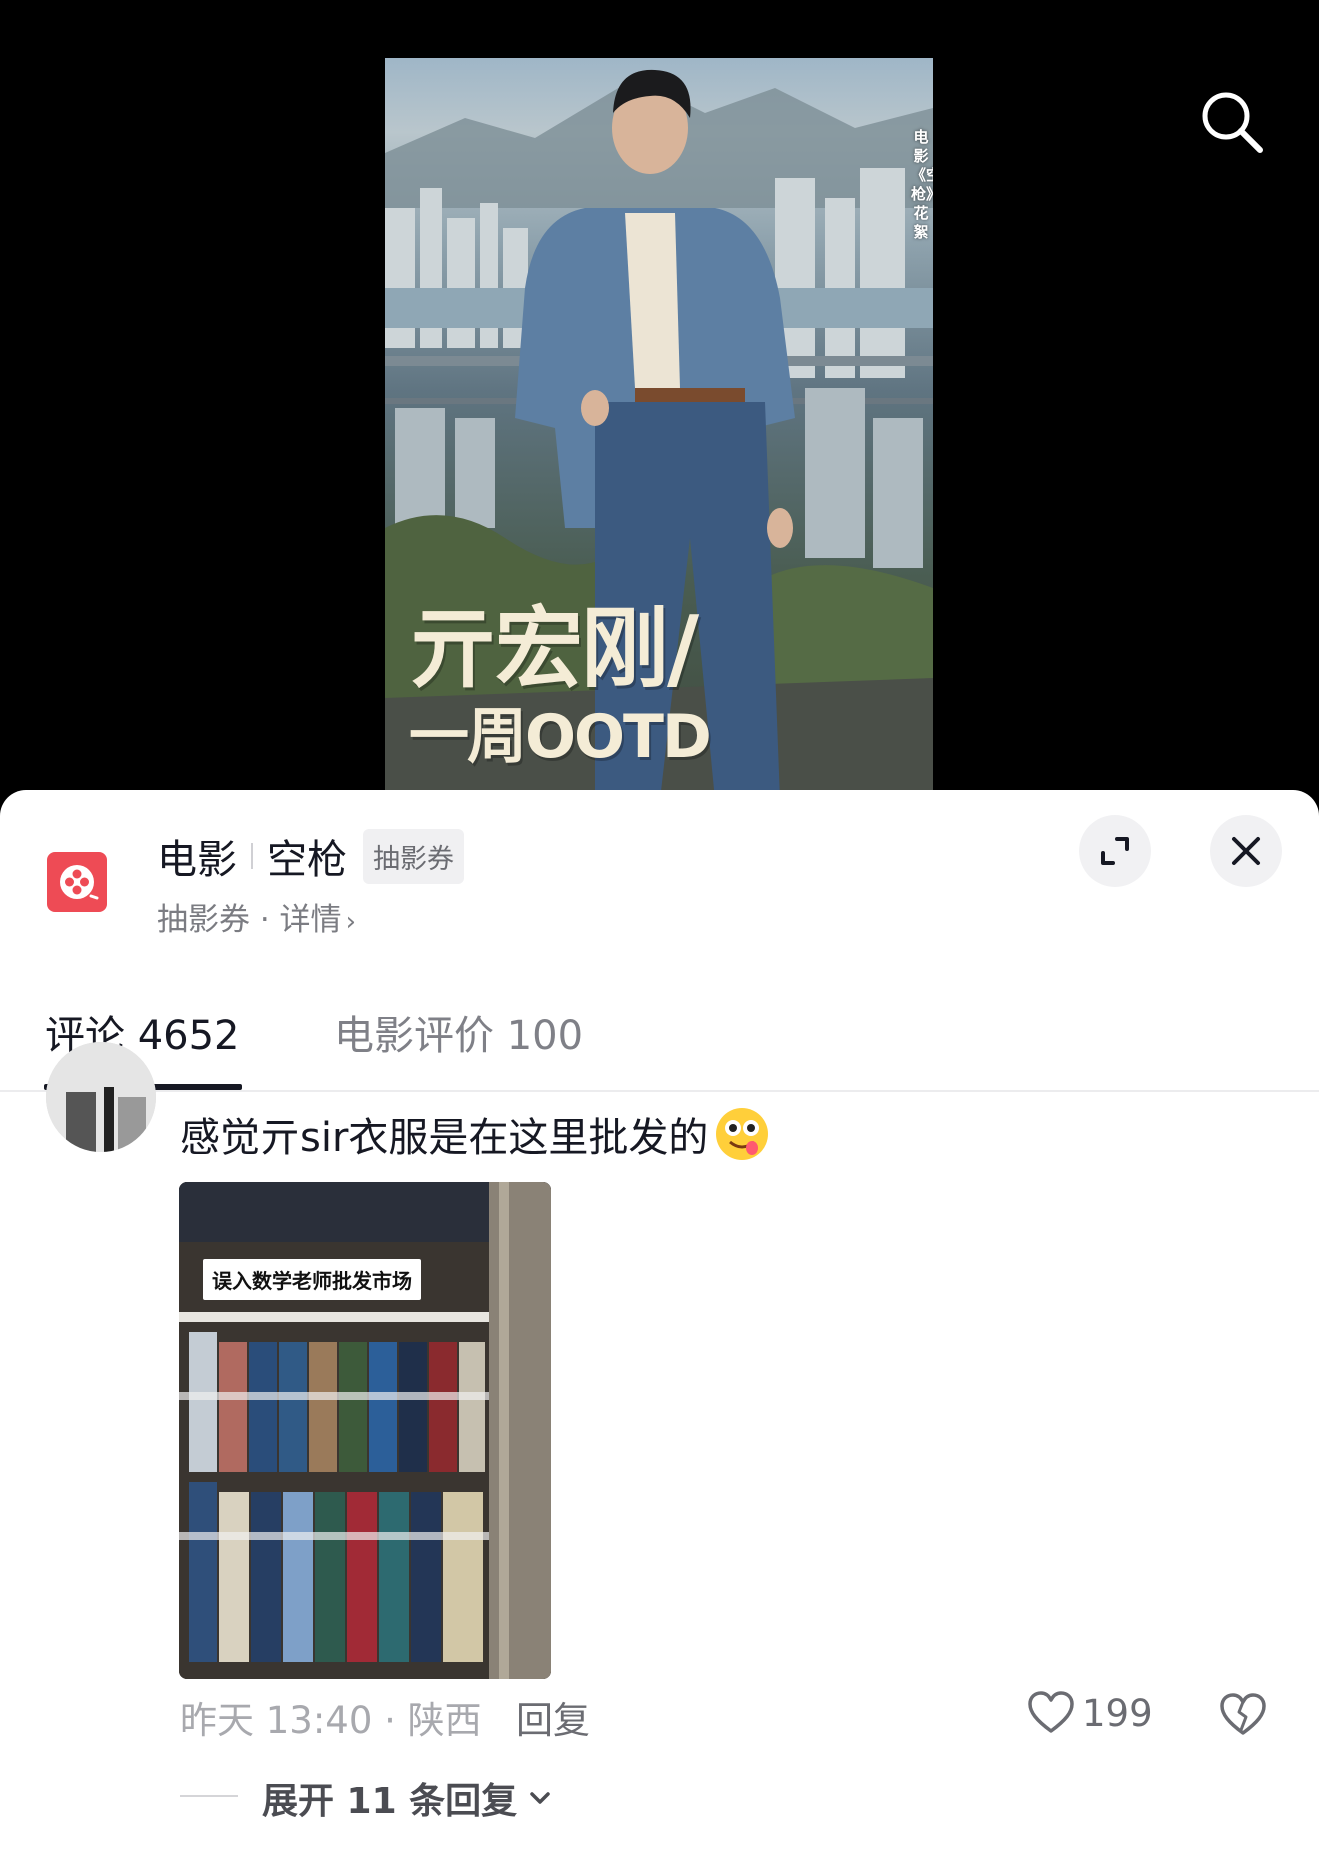  Describe the element at coordinates (350, 922) in the screenshot. I see `chevron-right-icon: ›` at that location.